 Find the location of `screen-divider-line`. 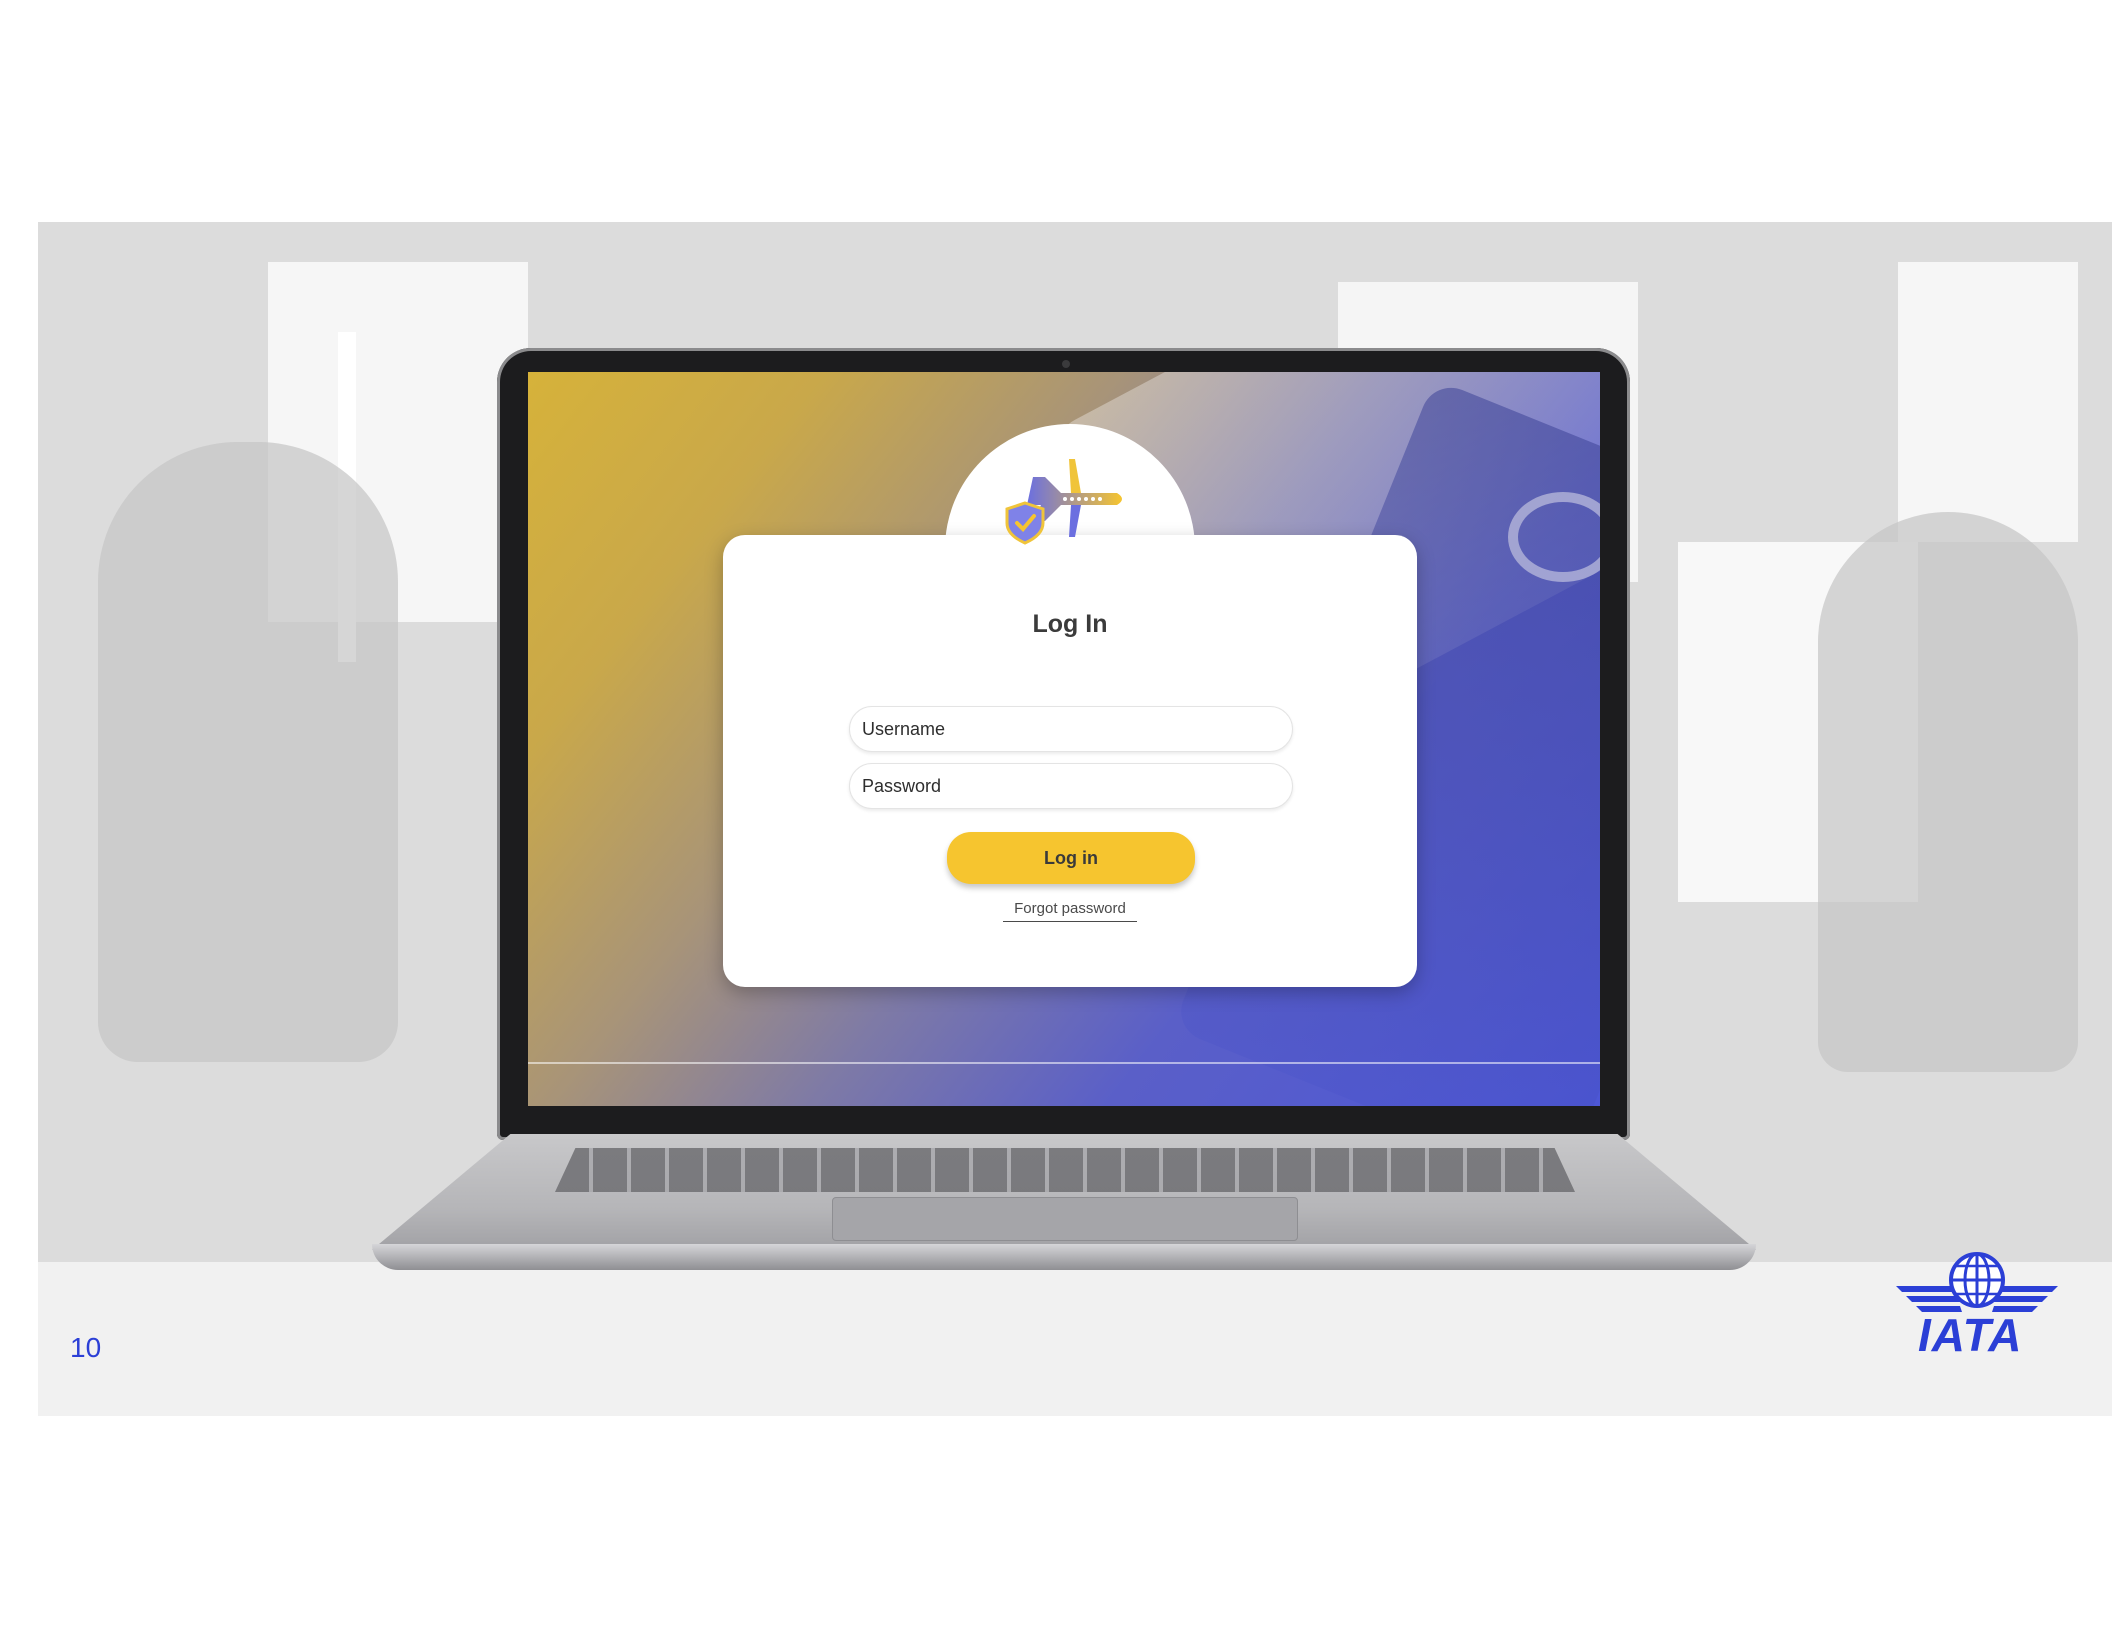

screen-divider-line is located at coordinates (1064, 1063).